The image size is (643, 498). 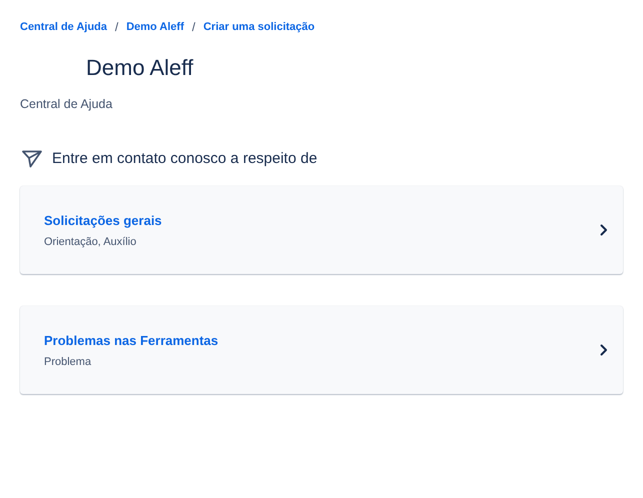 I want to click on paper-plane-icon, so click(x=32, y=159).